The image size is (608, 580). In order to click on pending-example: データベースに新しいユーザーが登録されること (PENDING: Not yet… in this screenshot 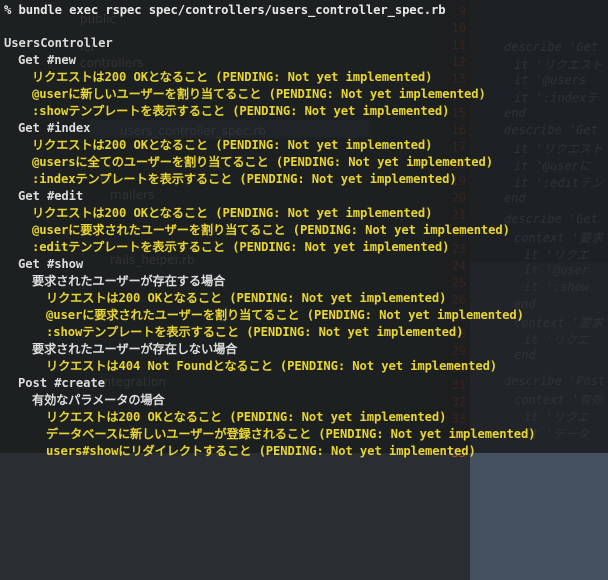, I will do `click(291, 434)`.